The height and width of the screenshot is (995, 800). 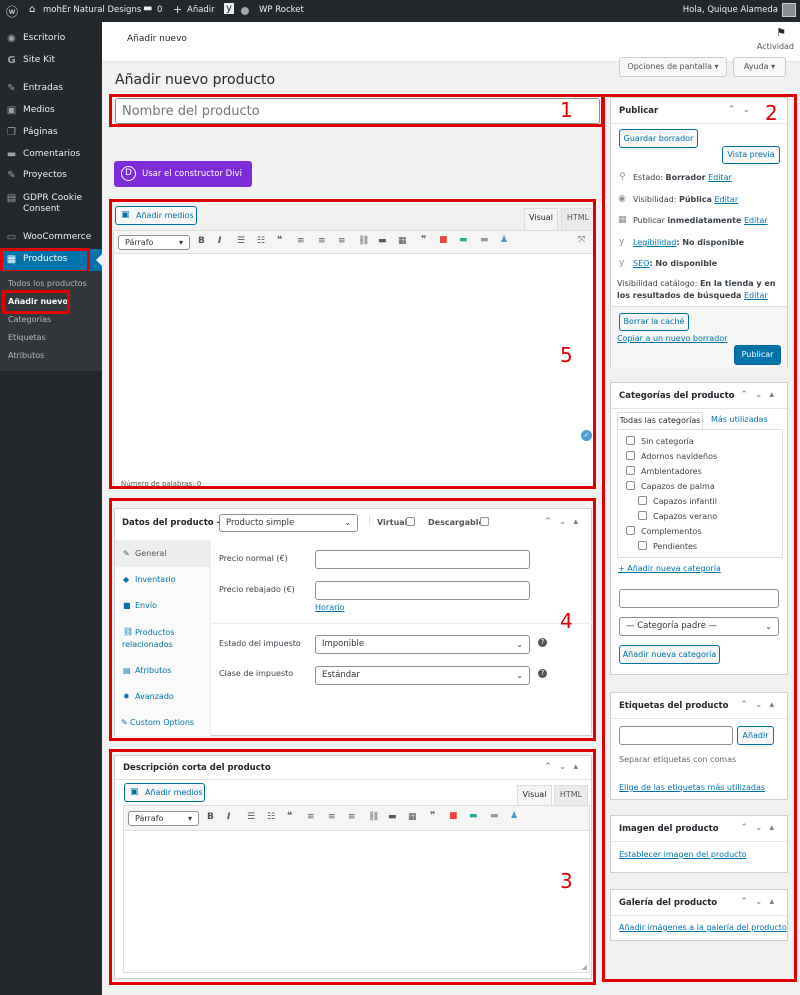 I want to click on annotation-number-4: 4, so click(x=566, y=621).